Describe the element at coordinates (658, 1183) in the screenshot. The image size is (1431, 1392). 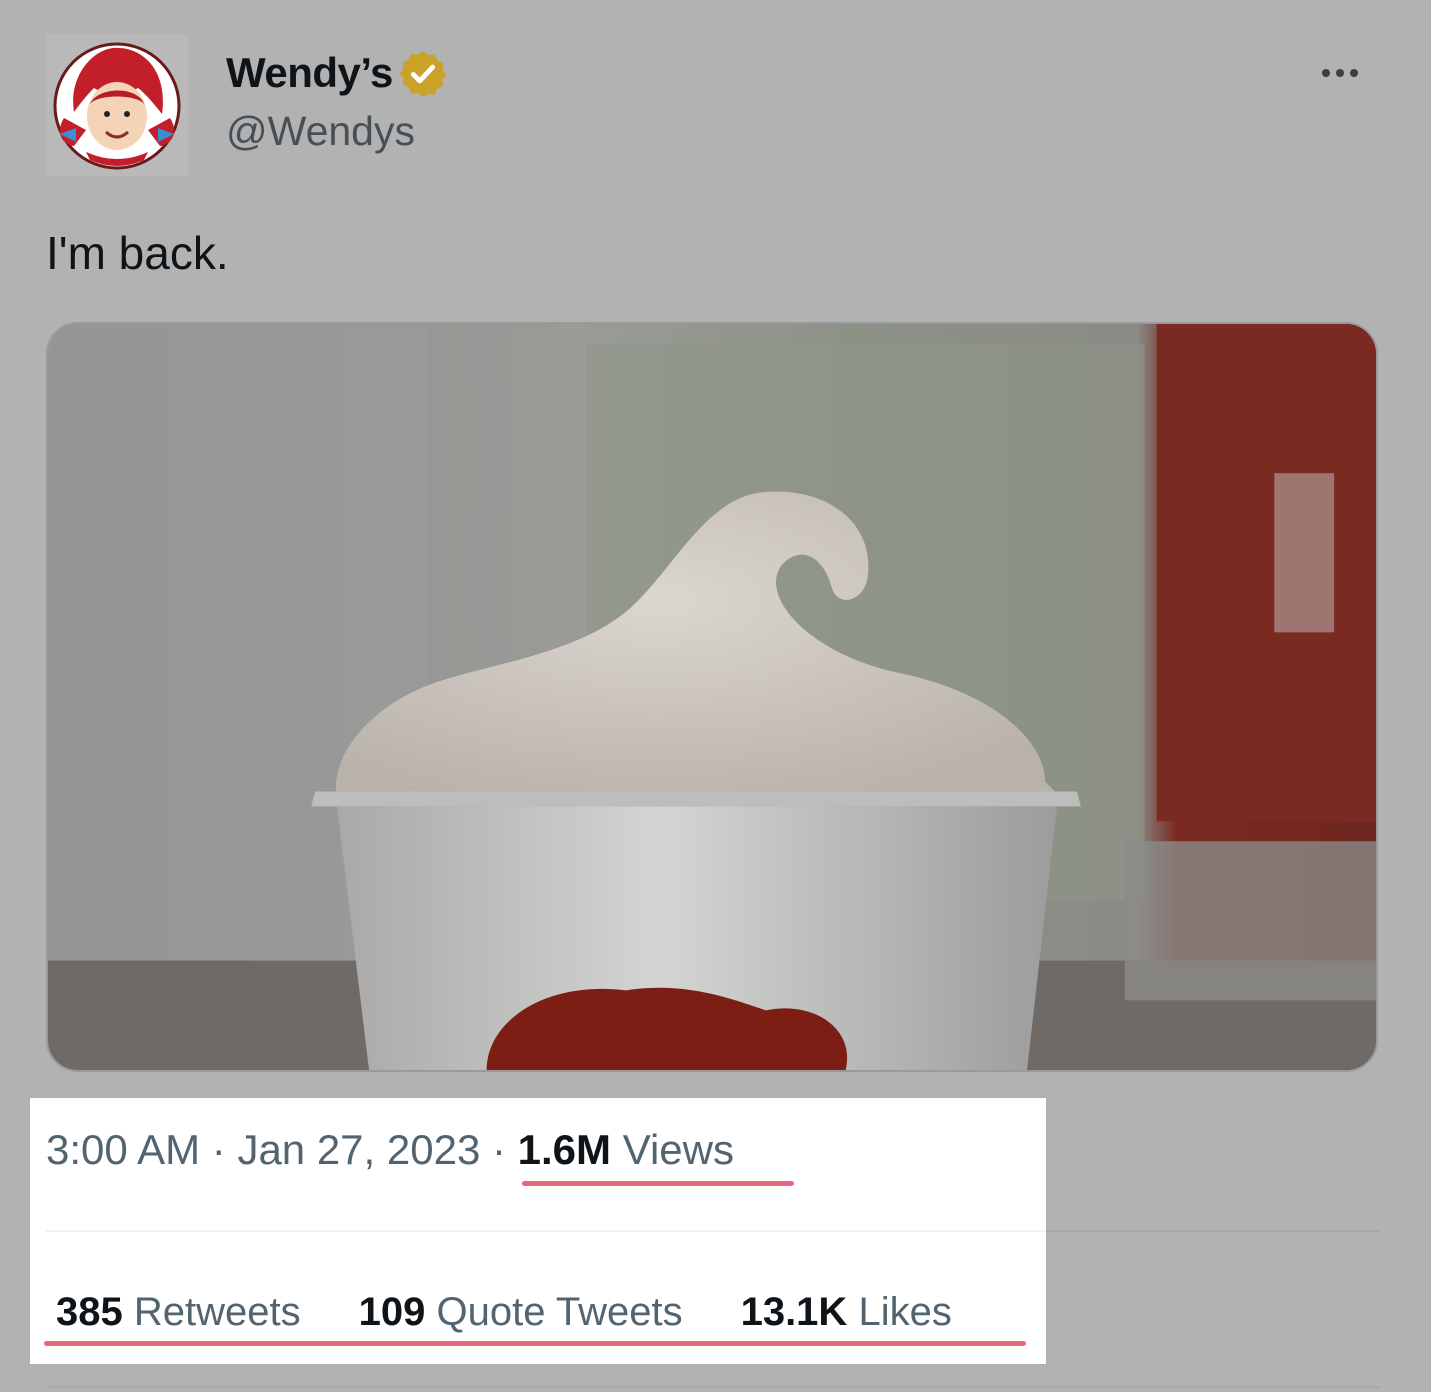
I see `views-underline` at that location.